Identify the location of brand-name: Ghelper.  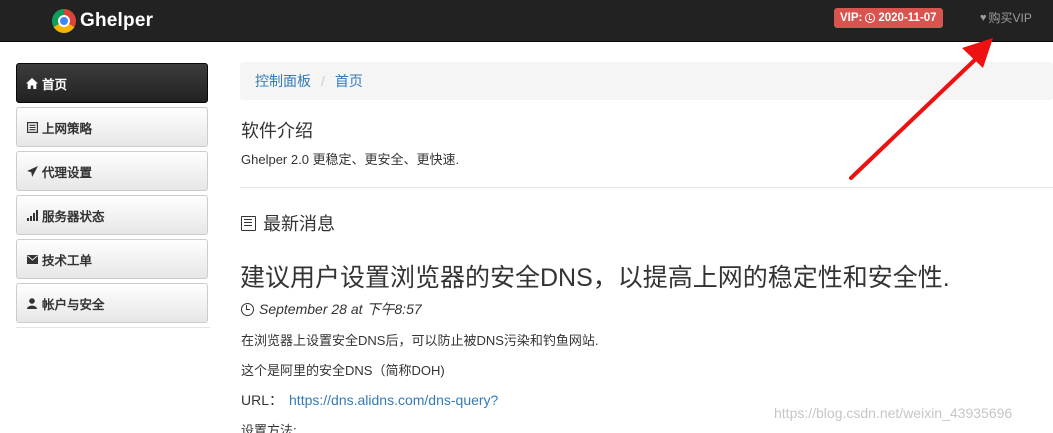
(117, 20).